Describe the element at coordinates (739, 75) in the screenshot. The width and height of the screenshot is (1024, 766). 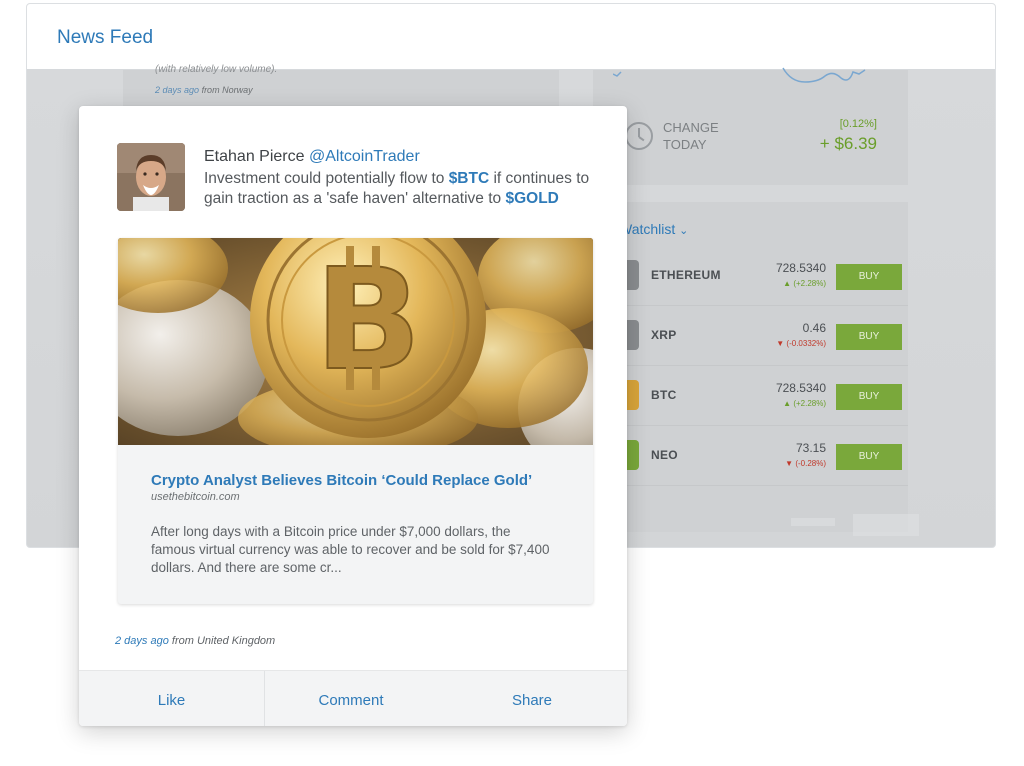
I see `price-sparkline` at that location.